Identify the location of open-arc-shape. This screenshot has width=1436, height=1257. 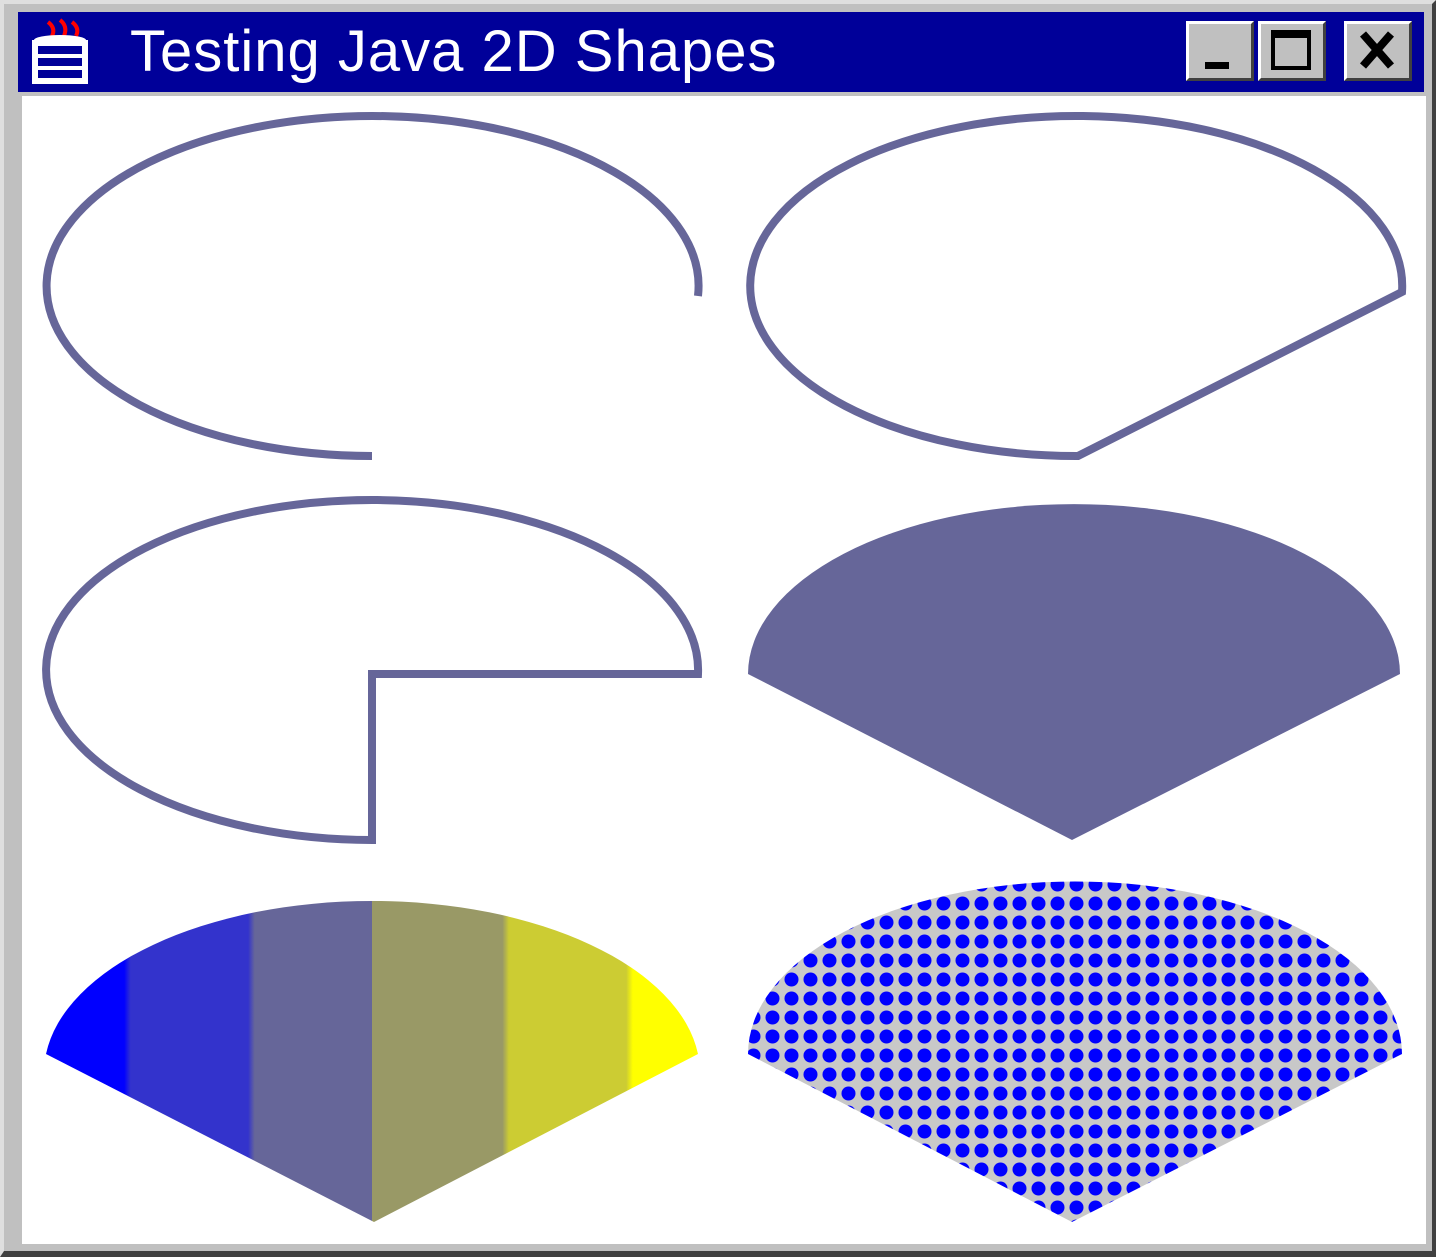
(372, 286).